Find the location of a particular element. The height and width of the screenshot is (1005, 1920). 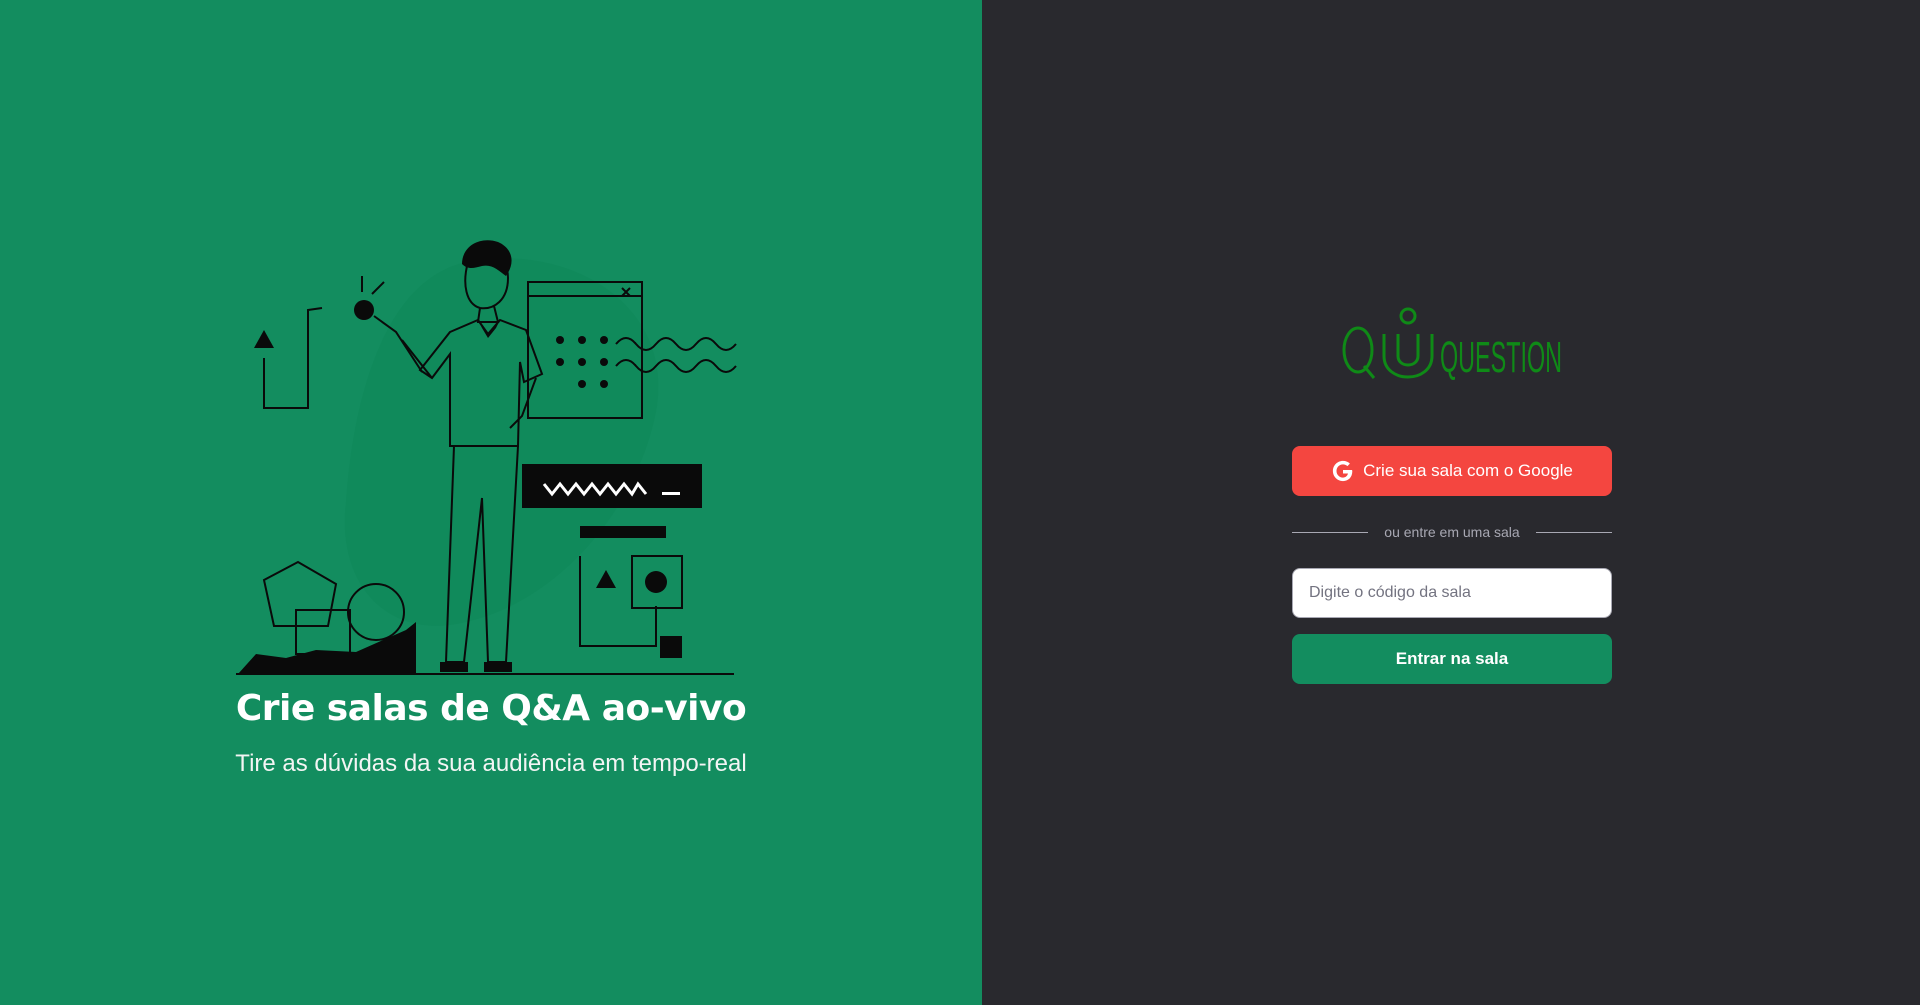

separator-text: ou entre em uma sala is located at coordinates (1452, 532).